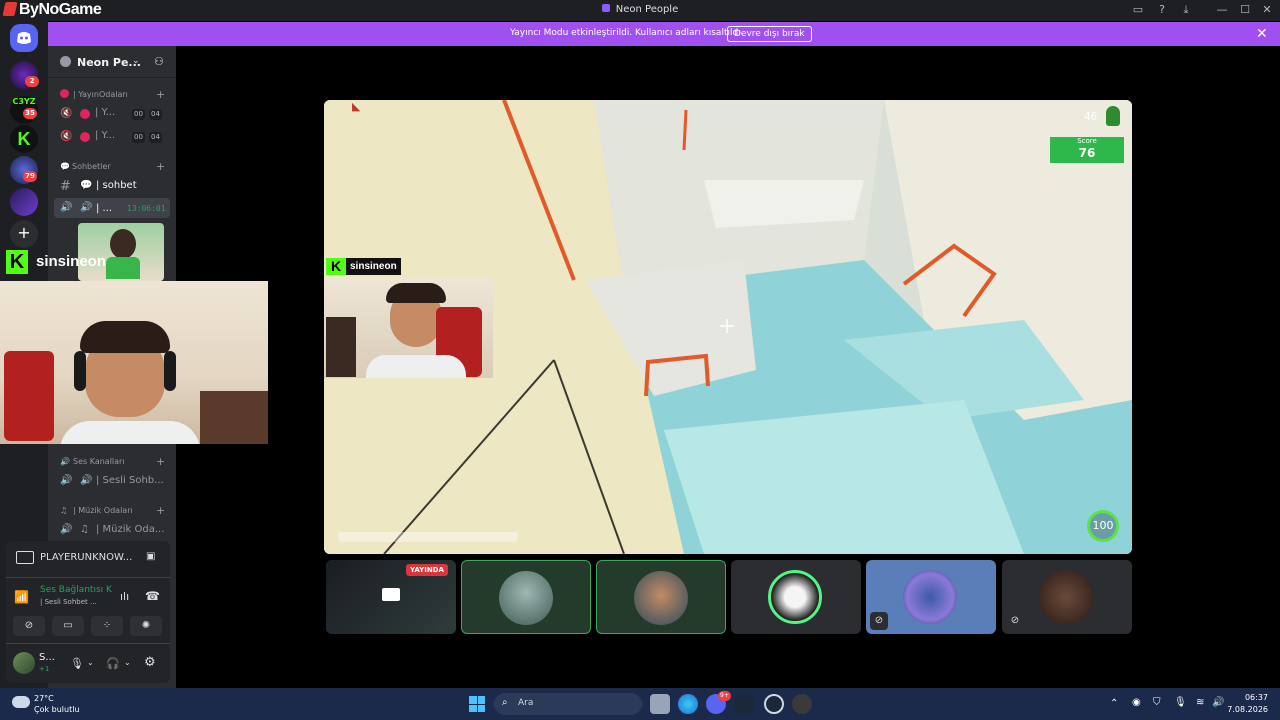 This screenshot has height=720, width=1280. Describe the element at coordinates (124, 596) in the screenshot. I see `noise-suppression-icon: ılı` at that location.